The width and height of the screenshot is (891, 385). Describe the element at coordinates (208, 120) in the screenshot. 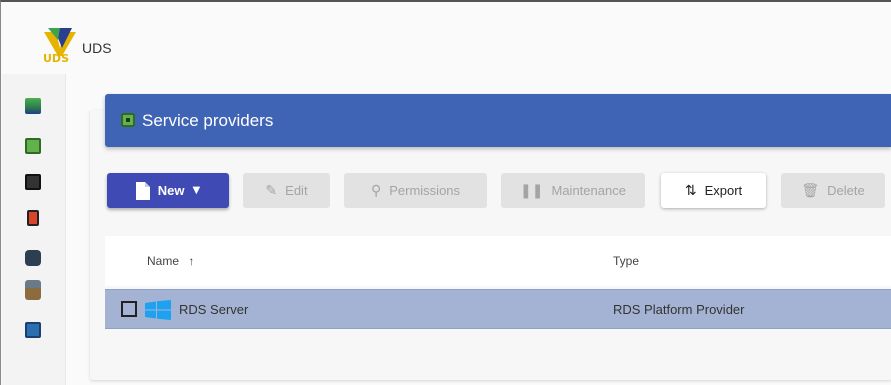

I see `panel-title: Service providers` at that location.